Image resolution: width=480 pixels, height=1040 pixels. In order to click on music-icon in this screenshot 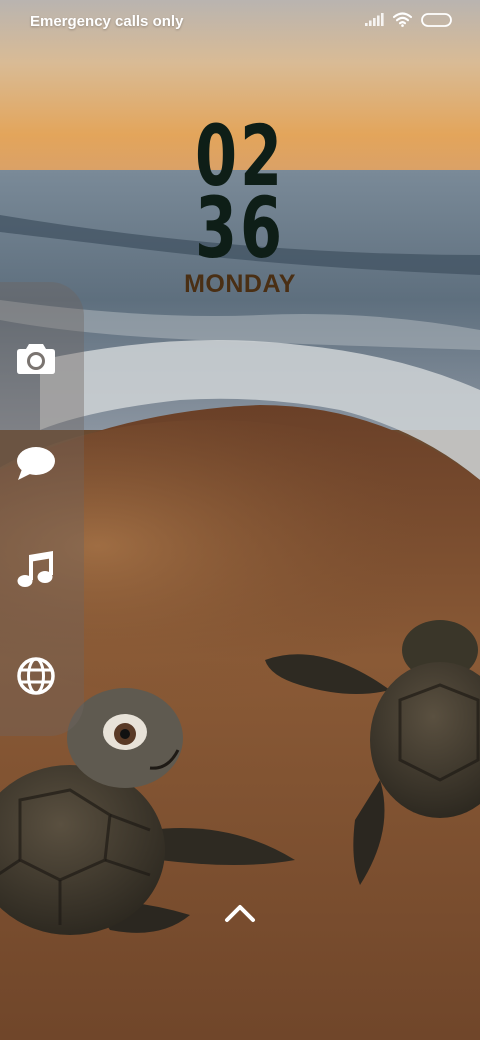, I will do `click(36, 572)`.